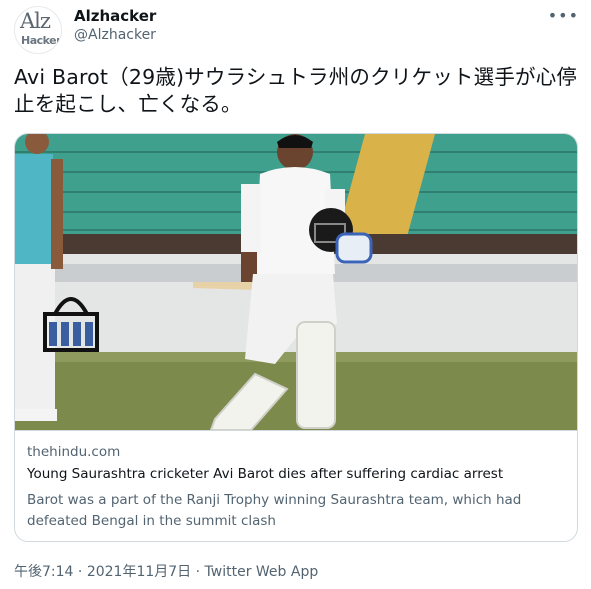  What do you see at coordinates (73, 452) in the screenshot?
I see `card-domain: thehindu.com` at bounding box center [73, 452].